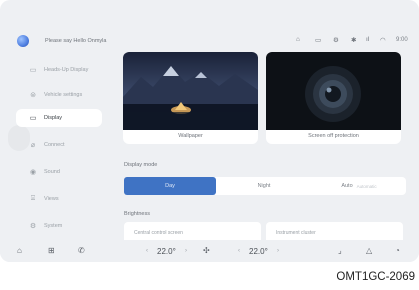  I want to click on wallpaper-label: Wallpaper, so click(190, 136).